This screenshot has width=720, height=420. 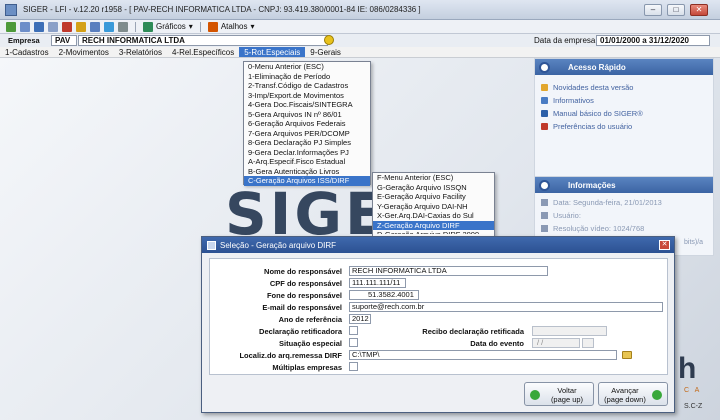 I want to click on submenu-option: Y-Geração Arquivo DAI-NH, so click(x=433, y=207).